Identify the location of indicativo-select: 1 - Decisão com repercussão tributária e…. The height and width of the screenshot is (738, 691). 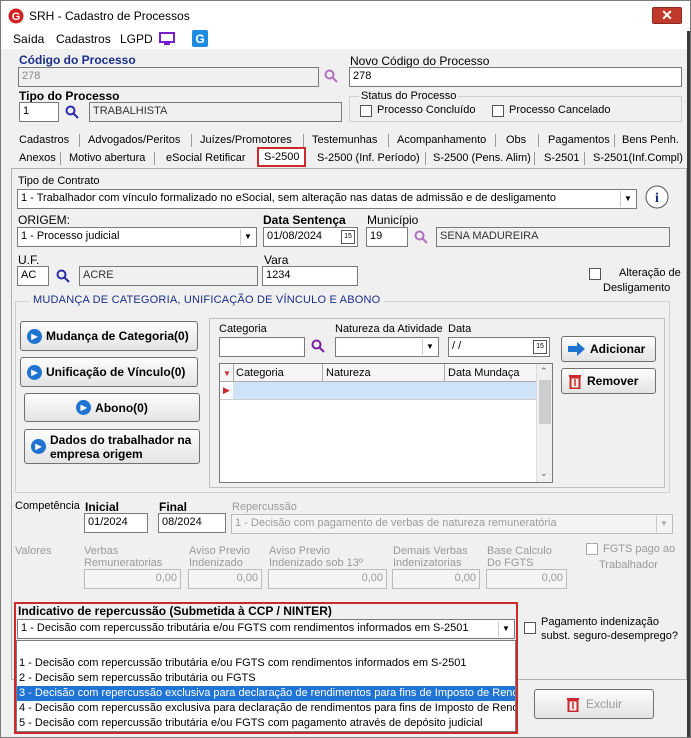
(266, 629).